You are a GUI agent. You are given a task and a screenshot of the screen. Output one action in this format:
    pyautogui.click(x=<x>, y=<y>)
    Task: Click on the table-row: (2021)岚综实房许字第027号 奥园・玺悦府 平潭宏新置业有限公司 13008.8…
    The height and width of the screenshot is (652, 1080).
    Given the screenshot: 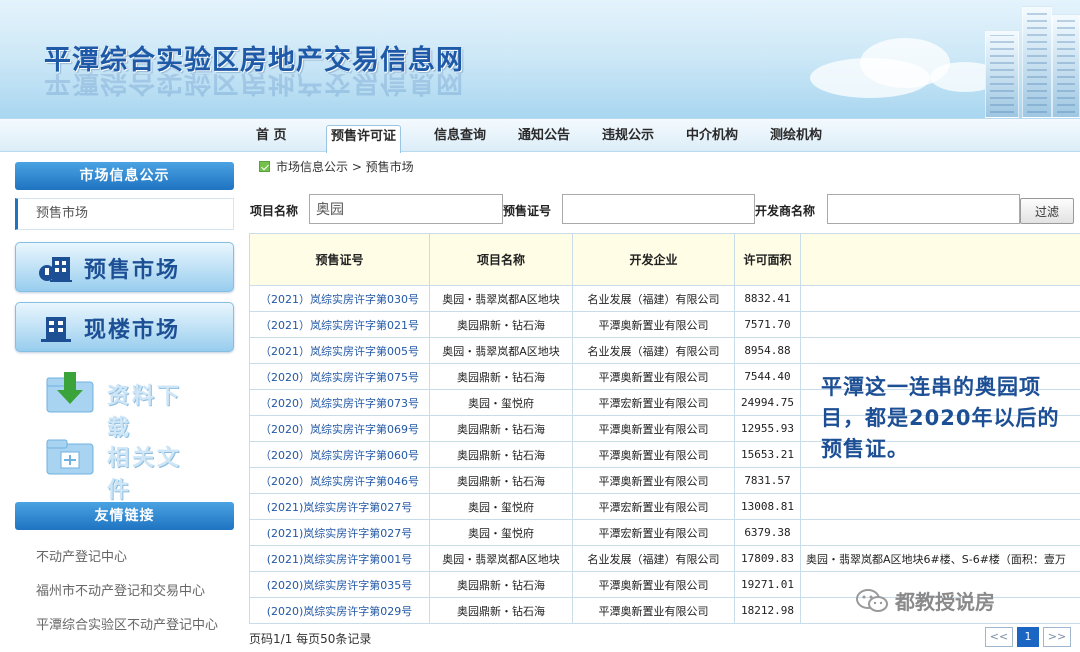 What is the action you would take?
    pyautogui.click(x=664, y=506)
    